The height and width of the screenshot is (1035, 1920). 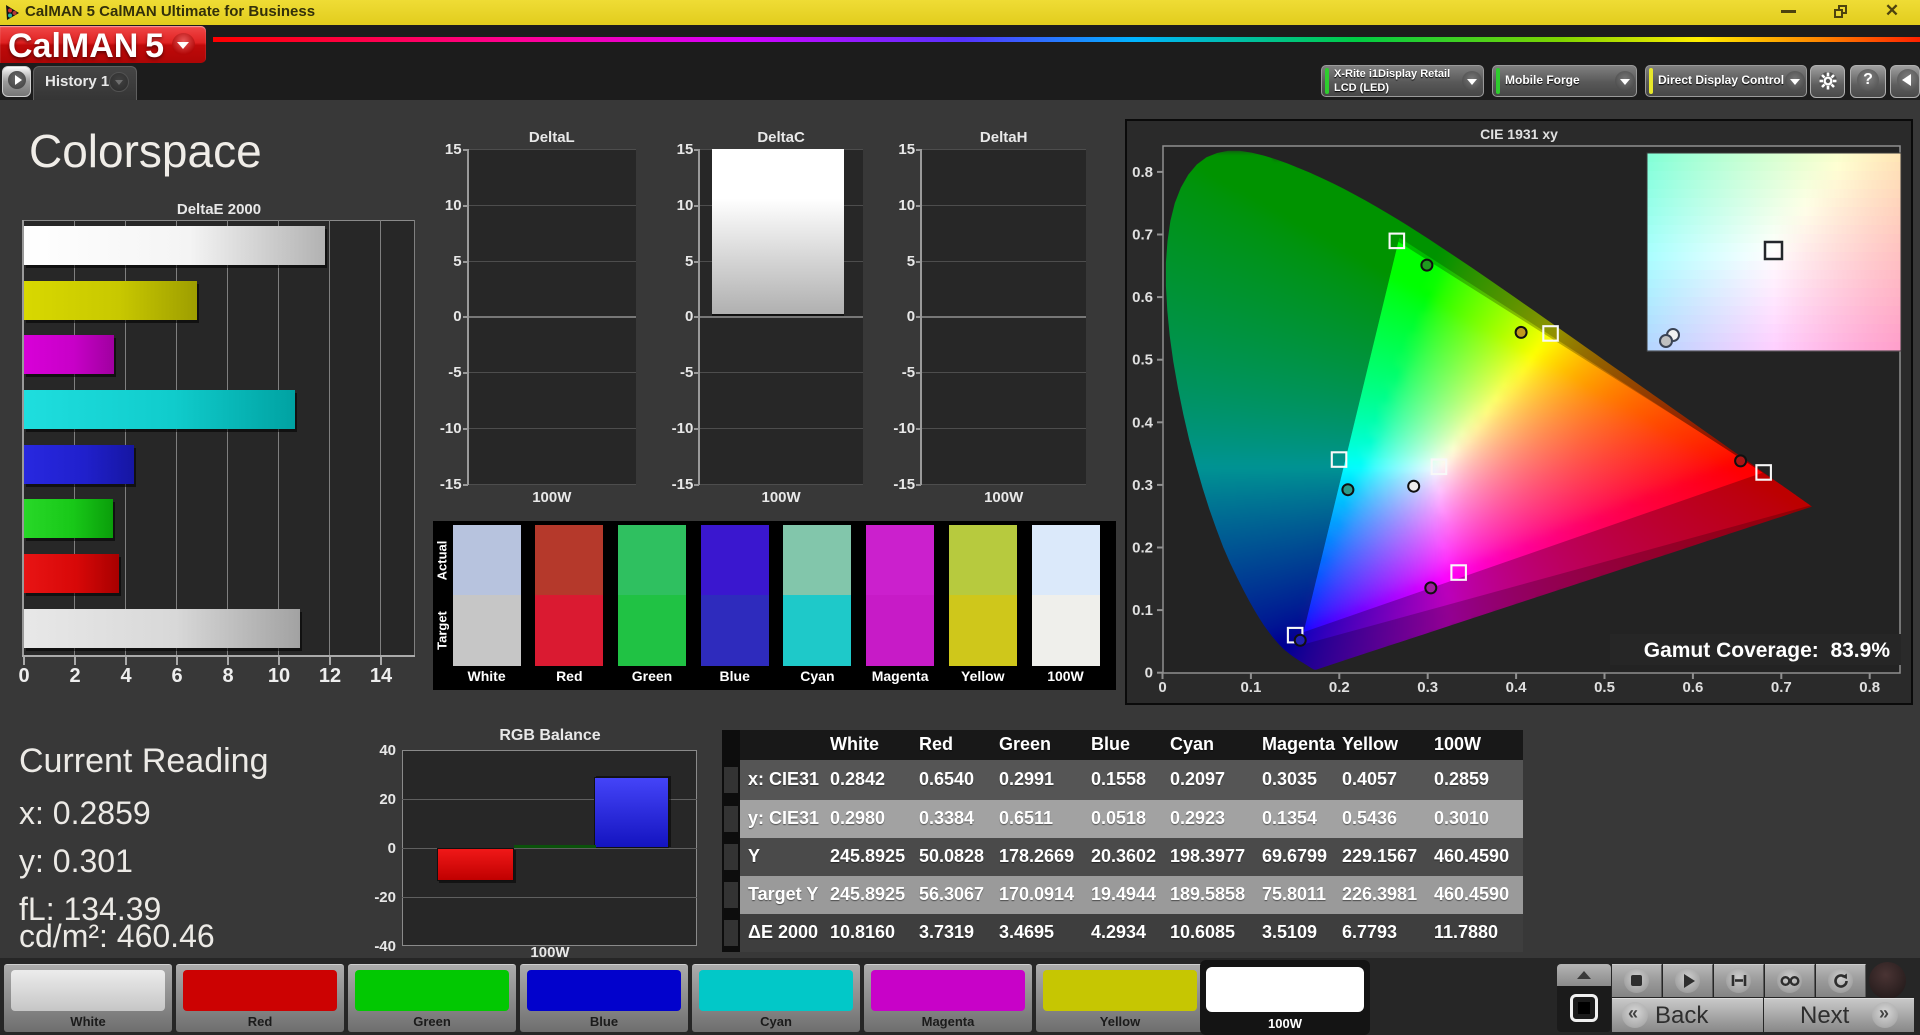 I want to click on svg-text: Gamut Coverage: 83.9%, so click(x=1767, y=650).